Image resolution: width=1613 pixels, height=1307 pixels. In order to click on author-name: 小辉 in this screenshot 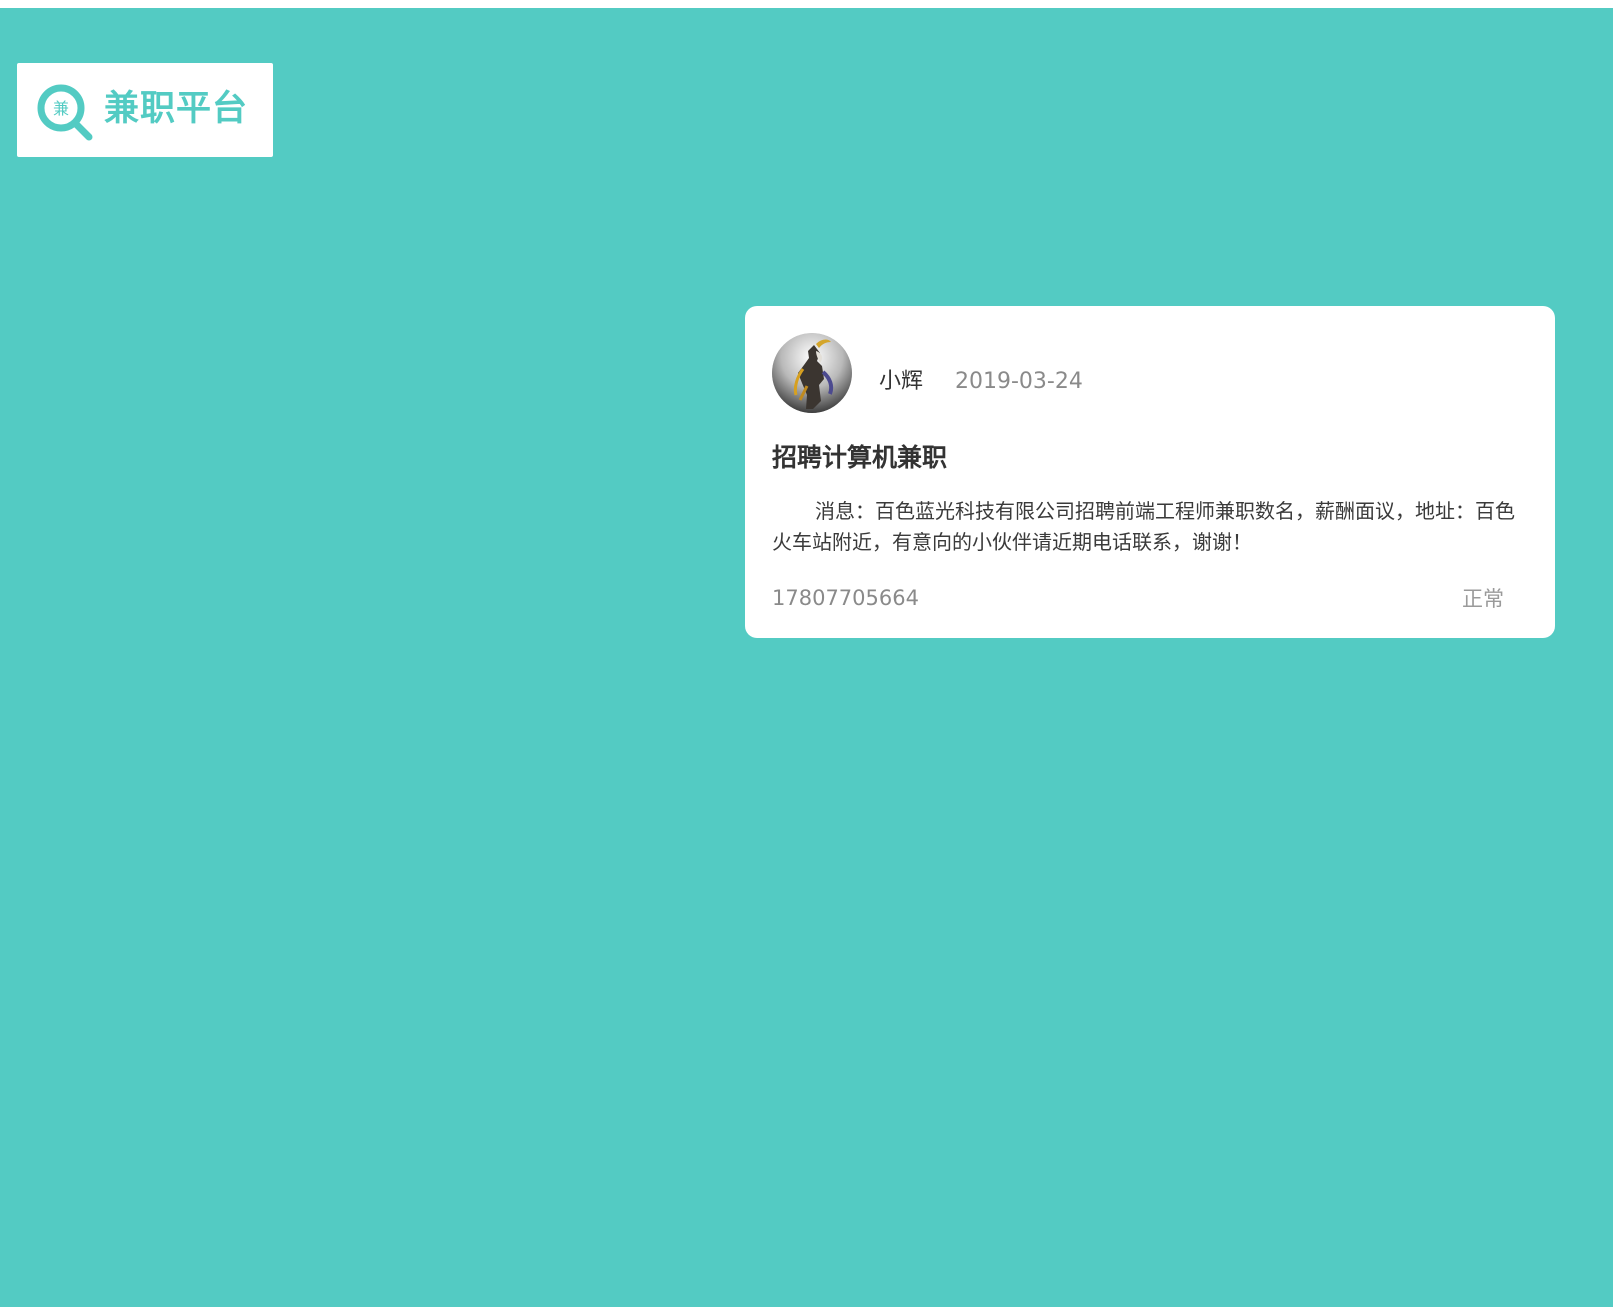, I will do `click(901, 382)`.